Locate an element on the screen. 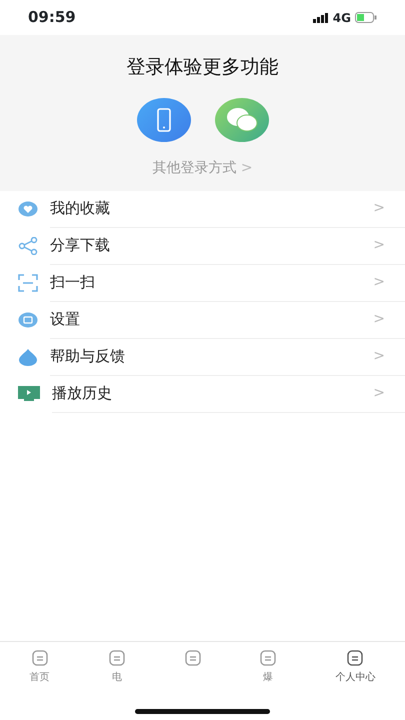  share-icon is located at coordinates (28, 246).